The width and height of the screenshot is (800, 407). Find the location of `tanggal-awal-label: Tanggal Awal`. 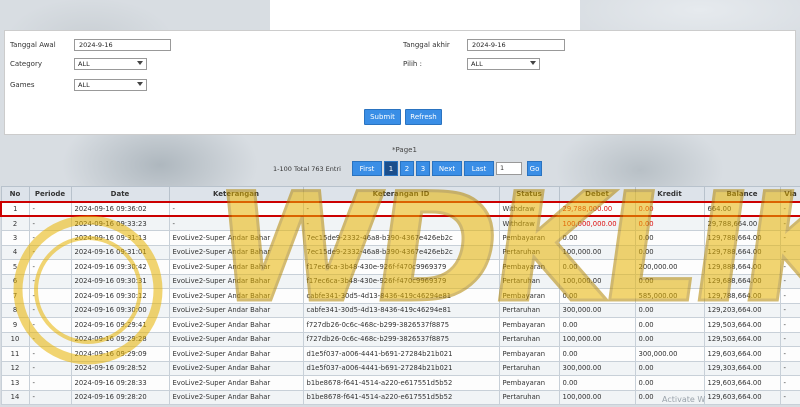

tanggal-awal-label: Tanggal Awal is located at coordinates (33, 45).